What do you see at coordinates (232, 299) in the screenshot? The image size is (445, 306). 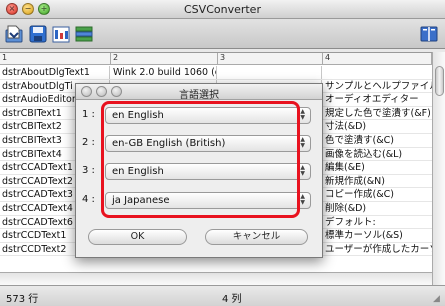 I see `column-count: 4 列` at bounding box center [232, 299].